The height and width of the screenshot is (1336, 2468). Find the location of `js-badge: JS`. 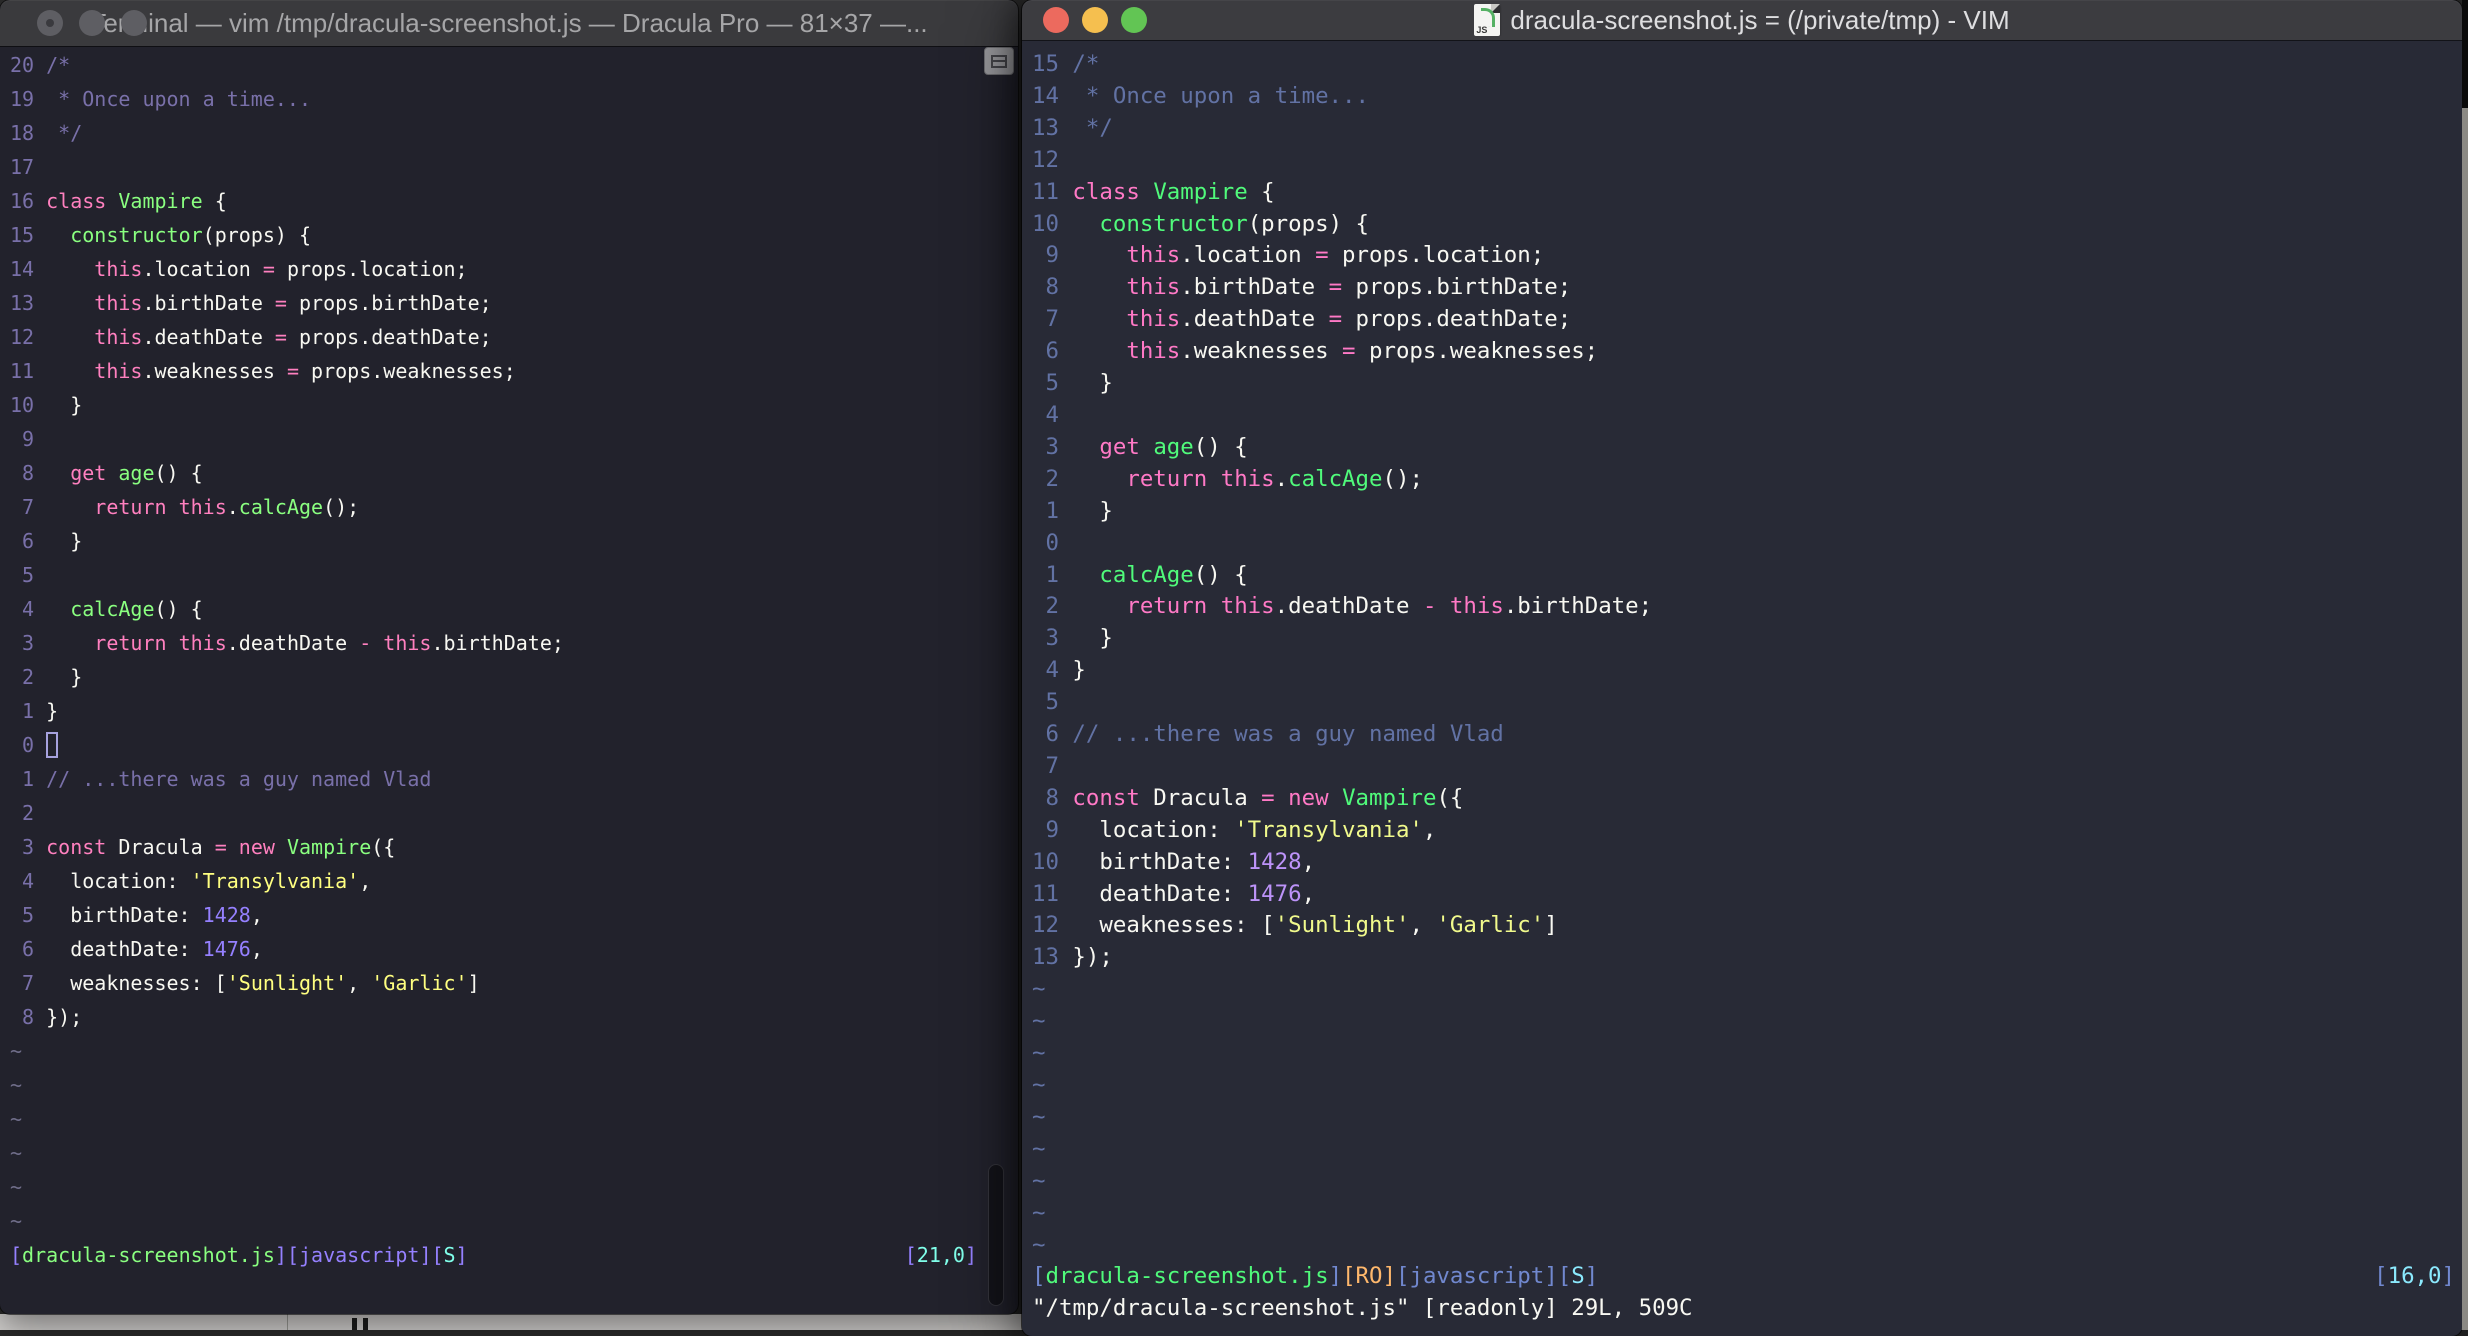

js-badge: JS is located at coordinates (1482, 30).